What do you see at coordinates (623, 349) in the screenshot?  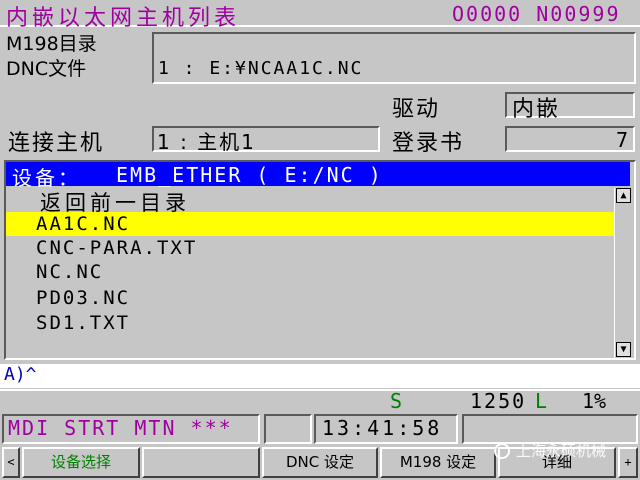 I see `scroll-down-icon: ▼` at bounding box center [623, 349].